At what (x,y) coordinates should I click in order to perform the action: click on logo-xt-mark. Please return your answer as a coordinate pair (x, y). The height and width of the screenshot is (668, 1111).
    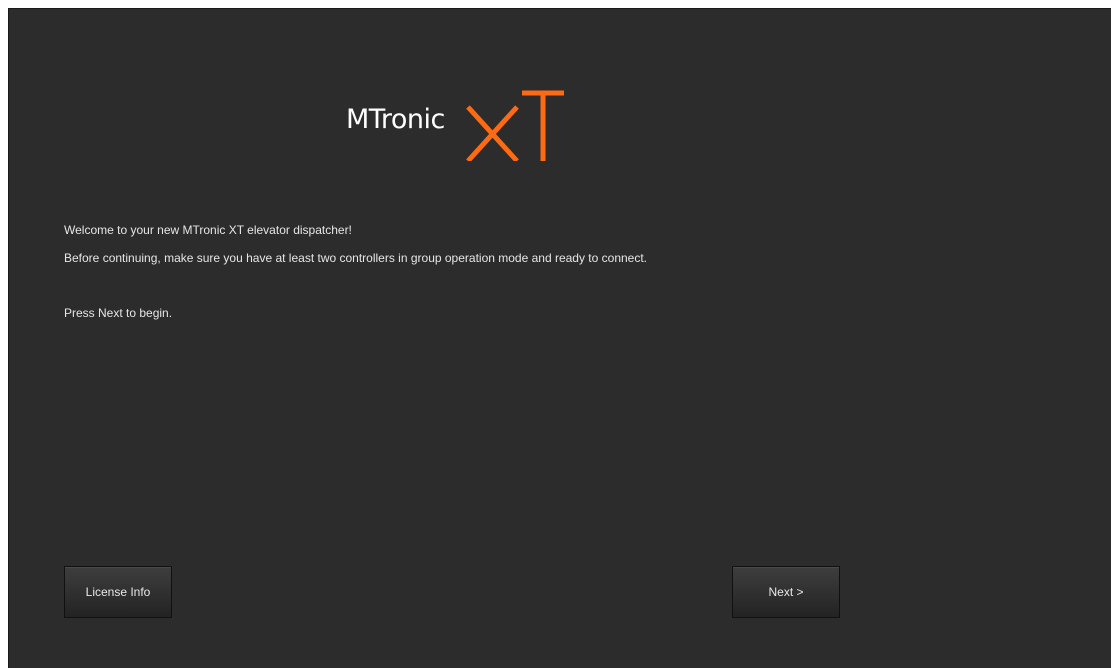
    Looking at the image, I should click on (515, 125).